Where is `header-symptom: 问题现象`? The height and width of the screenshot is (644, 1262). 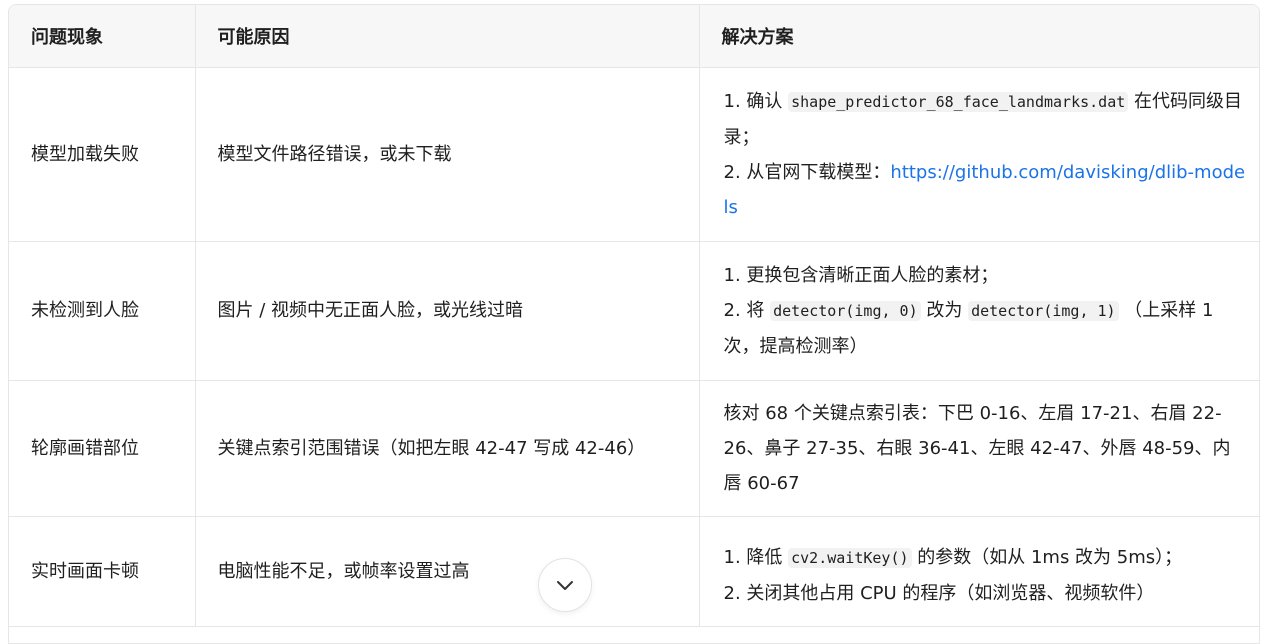
header-symptom: 问题现象 is located at coordinates (102, 36).